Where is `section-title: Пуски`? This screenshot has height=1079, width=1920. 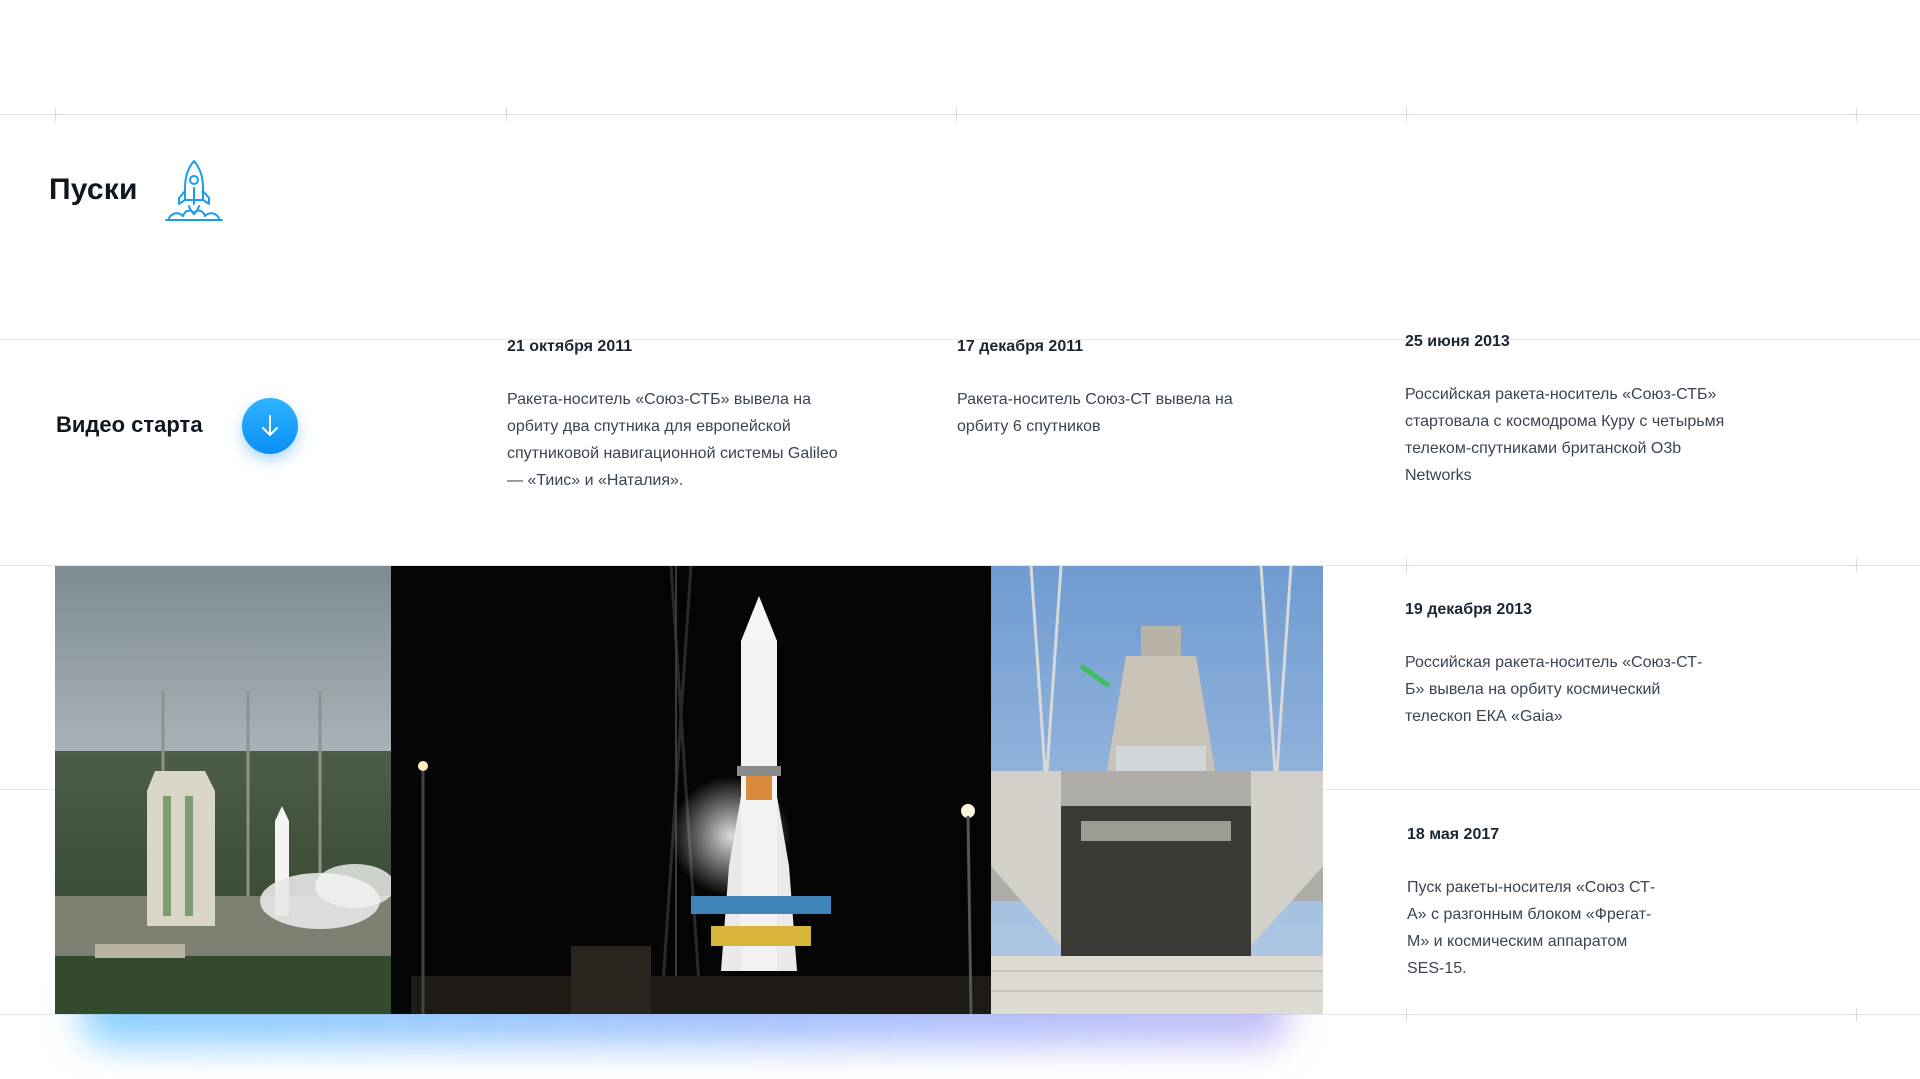 section-title: Пуски is located at coordinates (93, 189).